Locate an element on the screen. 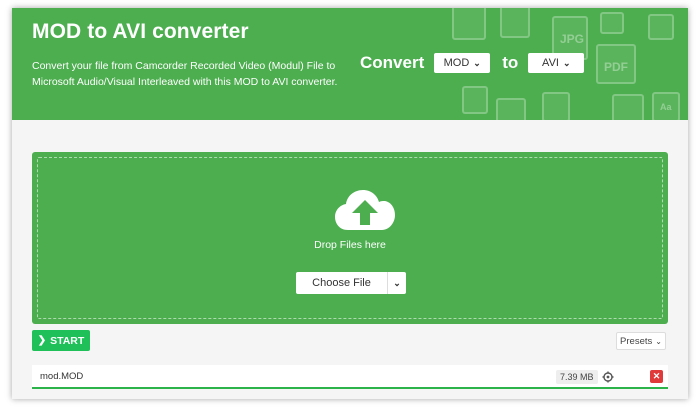 This screenshot has height=407, width=700. presets-label: Presets is located at coordinates (636, 341).